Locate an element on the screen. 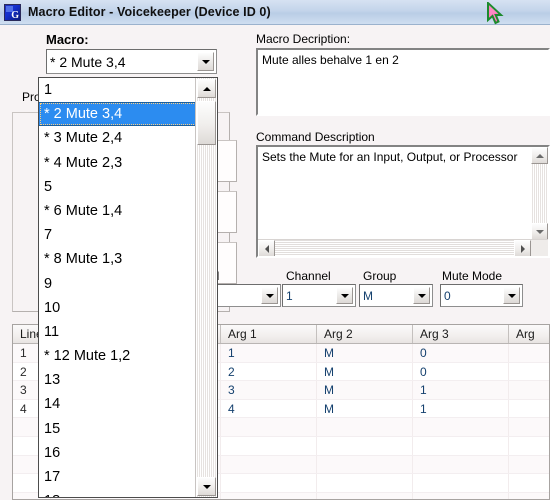  app-icon is located at coordinates (12, 12).